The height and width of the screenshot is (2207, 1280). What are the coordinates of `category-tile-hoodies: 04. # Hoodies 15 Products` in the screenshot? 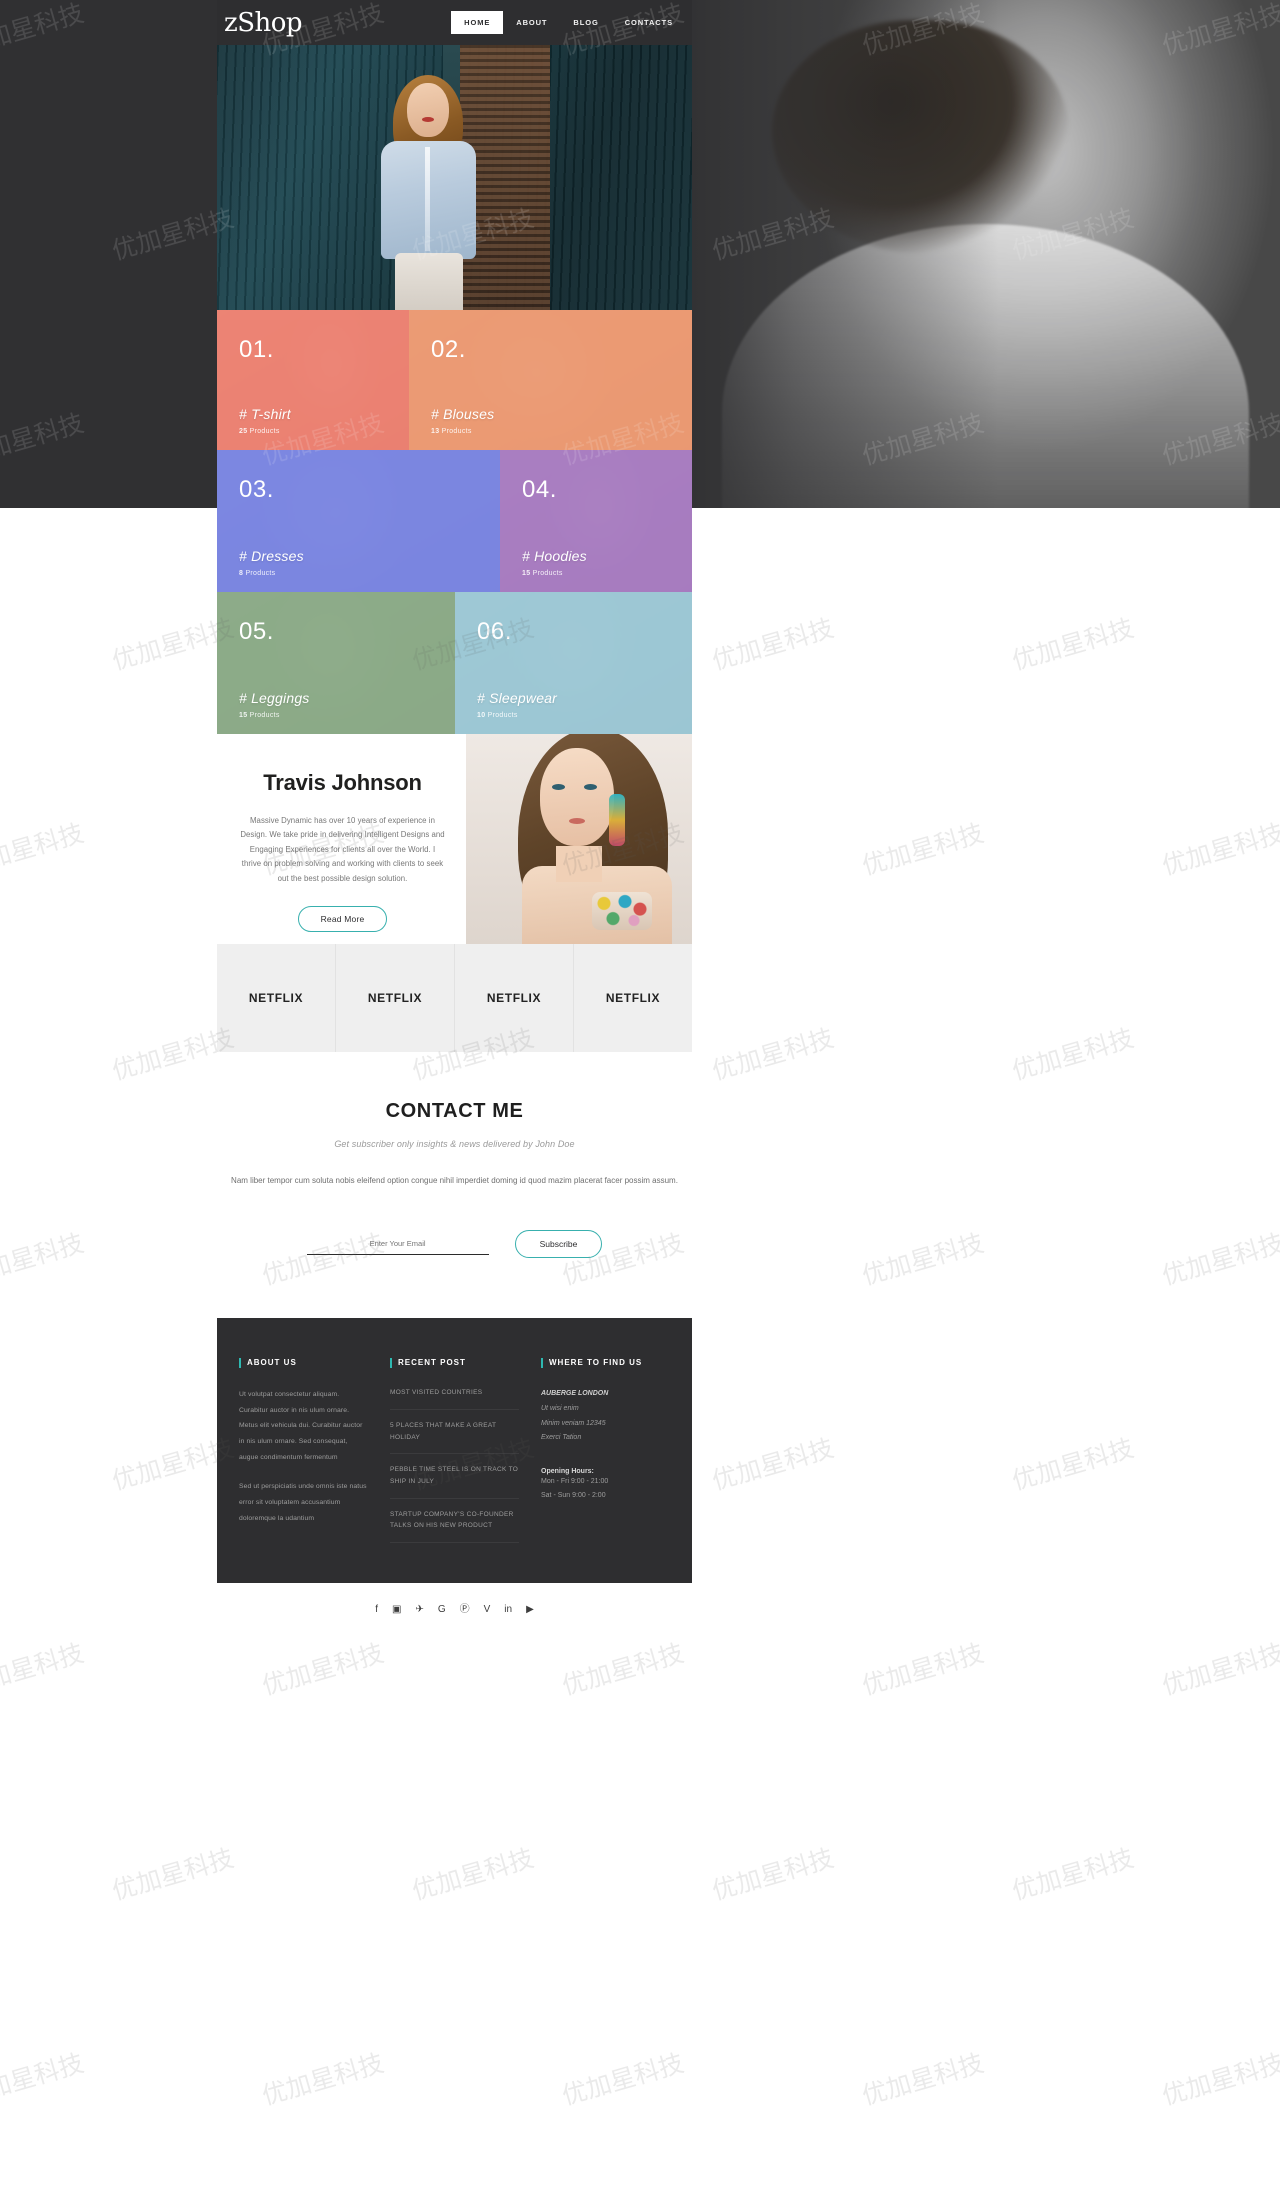 It's located at (596, 521).